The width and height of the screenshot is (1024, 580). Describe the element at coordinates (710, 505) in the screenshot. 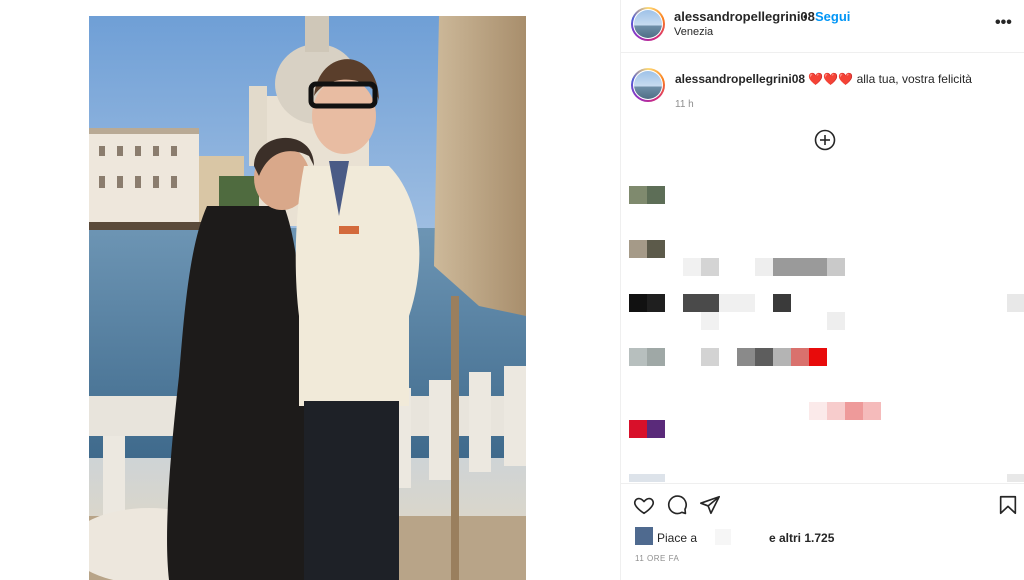

I see `paper-plane-icon` at that location.